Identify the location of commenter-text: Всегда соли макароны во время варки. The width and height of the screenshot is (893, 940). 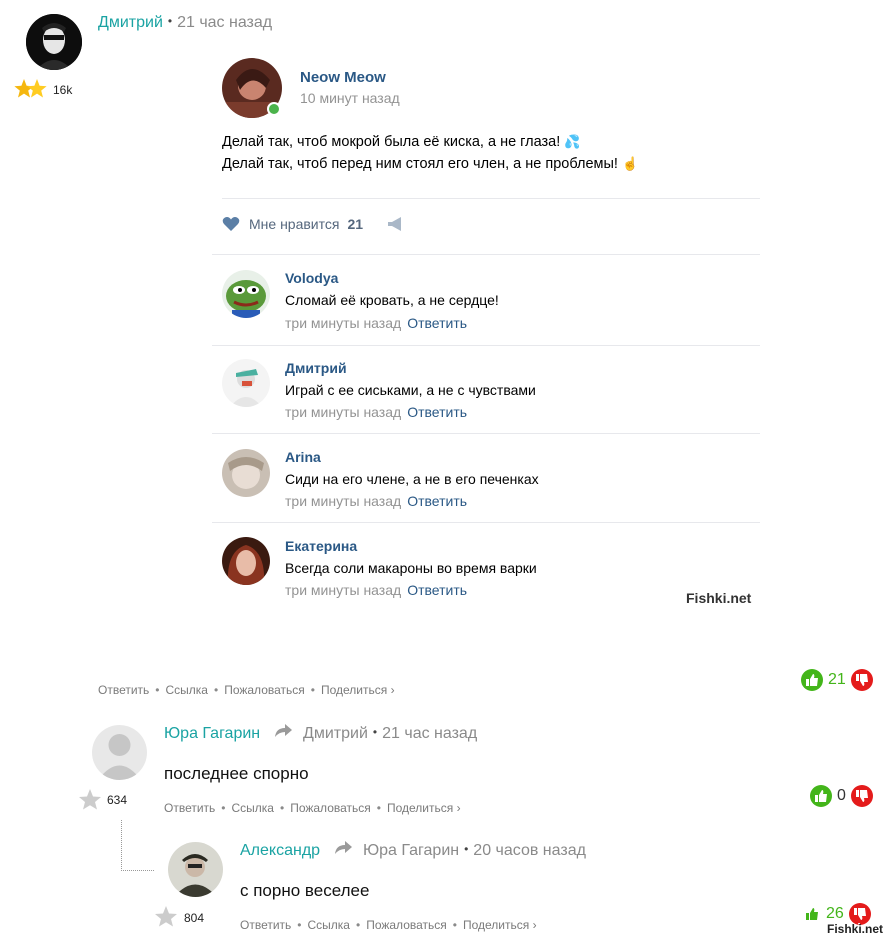
(411, 568).